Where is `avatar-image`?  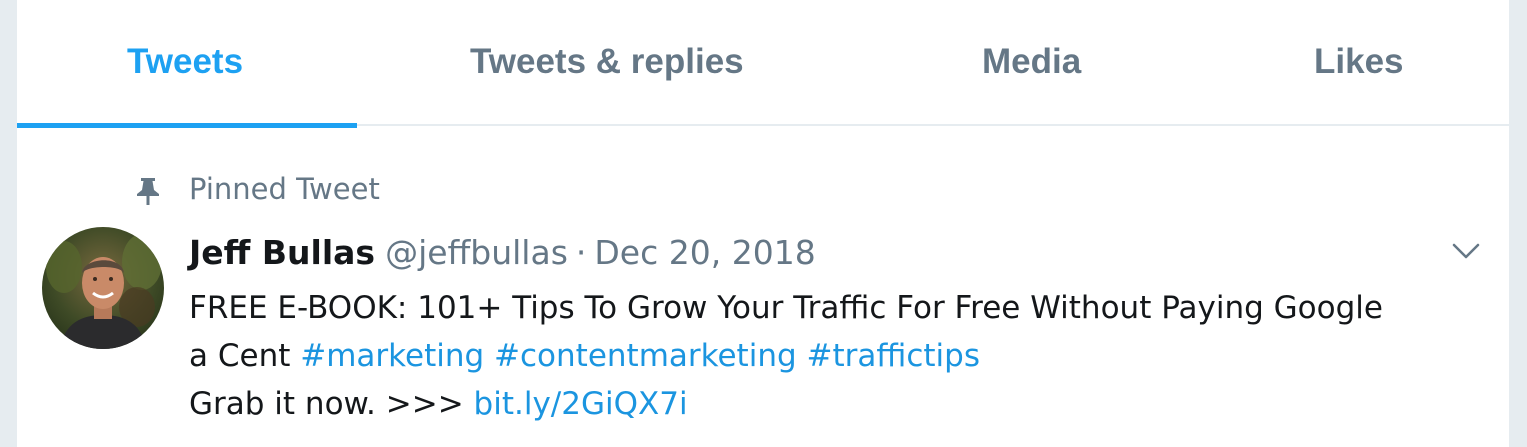 avatar-image is located at coordinates (103, 288).